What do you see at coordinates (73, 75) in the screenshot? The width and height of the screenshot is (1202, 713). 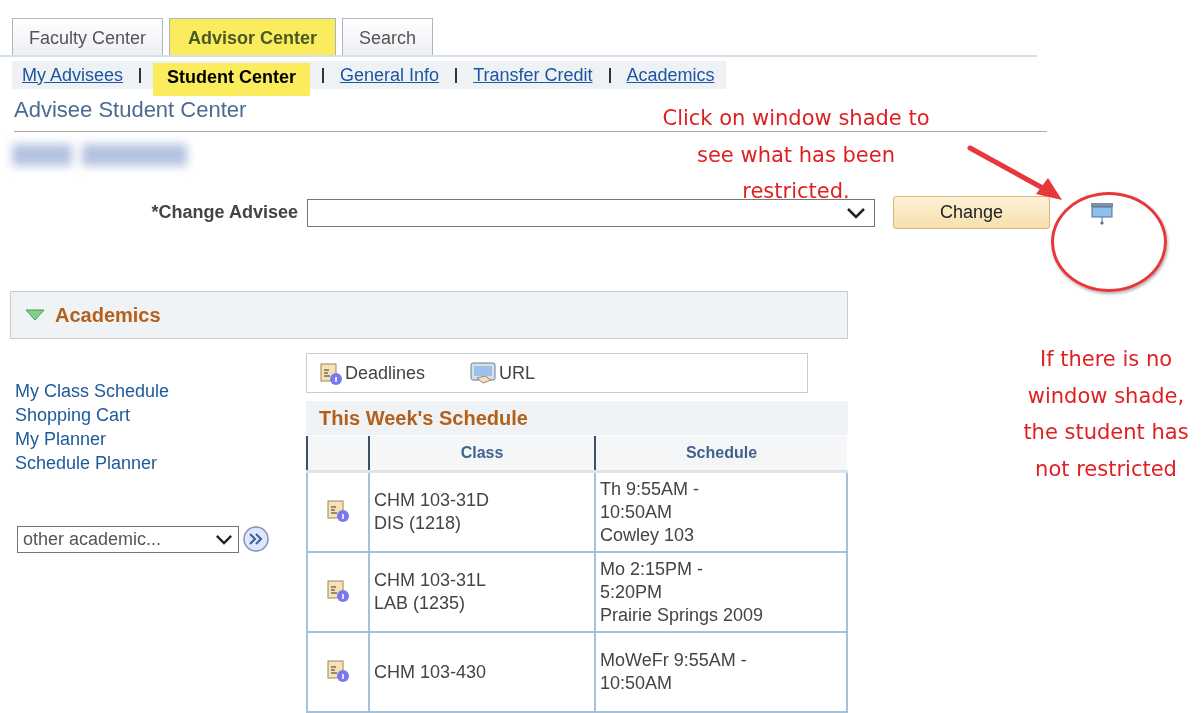 I see `sub-nav-link: My Advisees` at bounding box center [73, 75].